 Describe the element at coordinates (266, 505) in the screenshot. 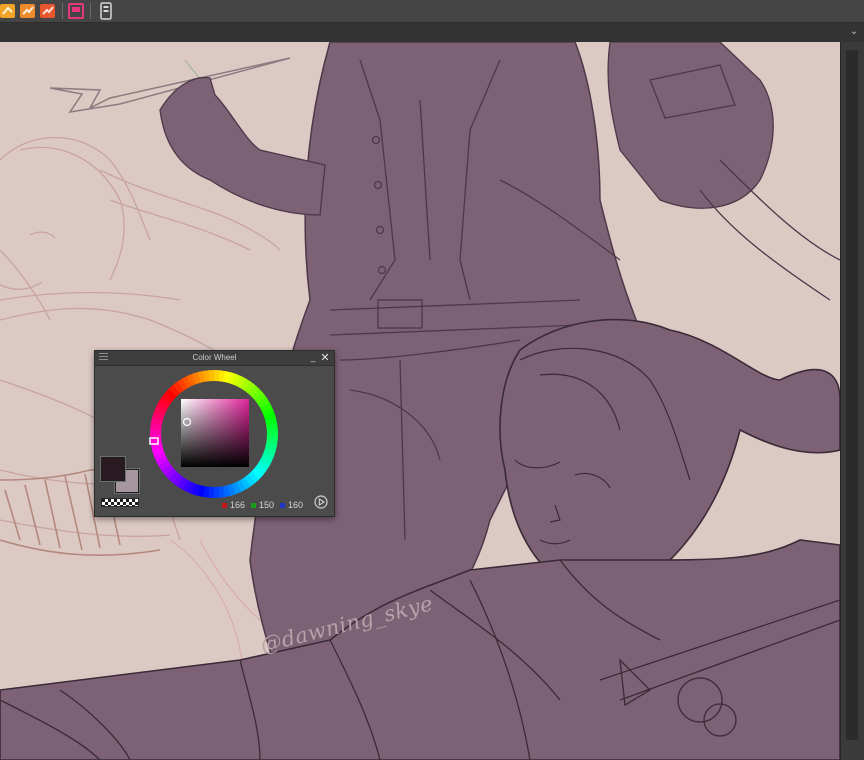

I see `green-value: 150` at that location.